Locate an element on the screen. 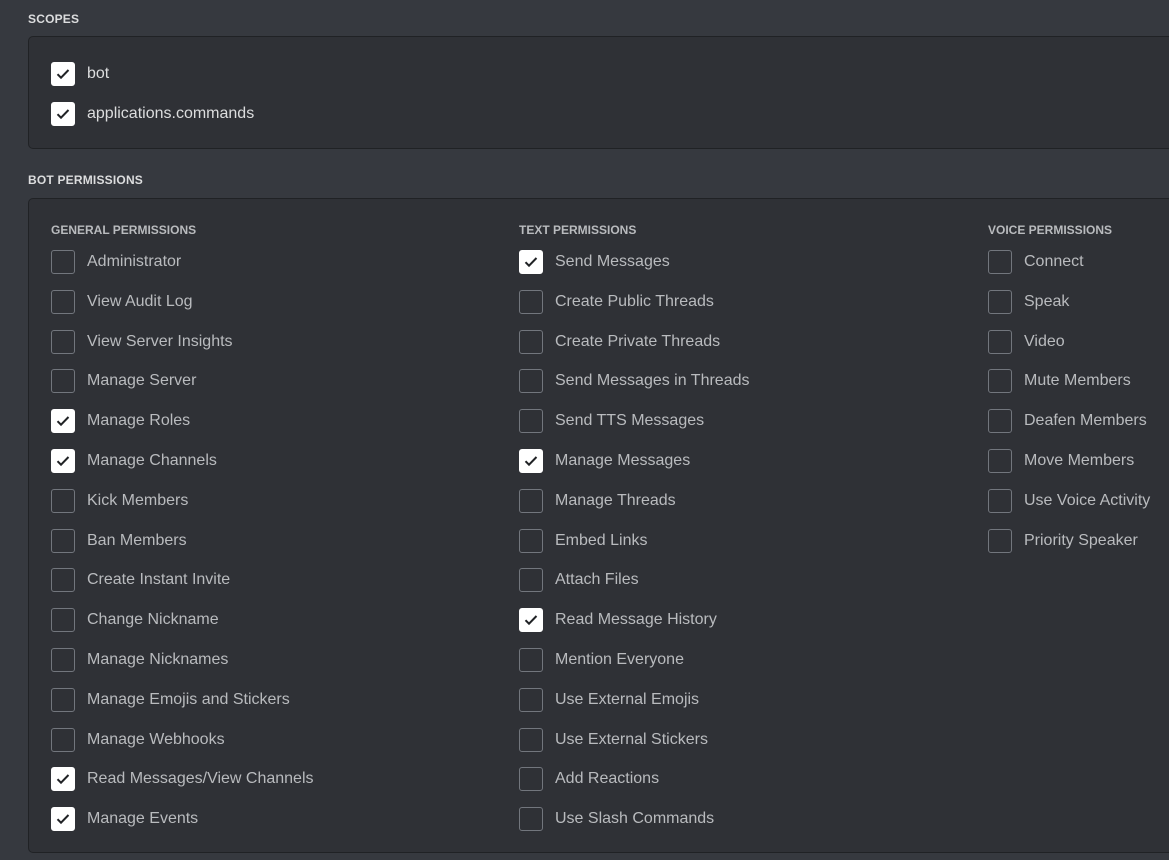  permission-use-voice-activity: Use Voice Activity is located at coordinates (1069, 501).